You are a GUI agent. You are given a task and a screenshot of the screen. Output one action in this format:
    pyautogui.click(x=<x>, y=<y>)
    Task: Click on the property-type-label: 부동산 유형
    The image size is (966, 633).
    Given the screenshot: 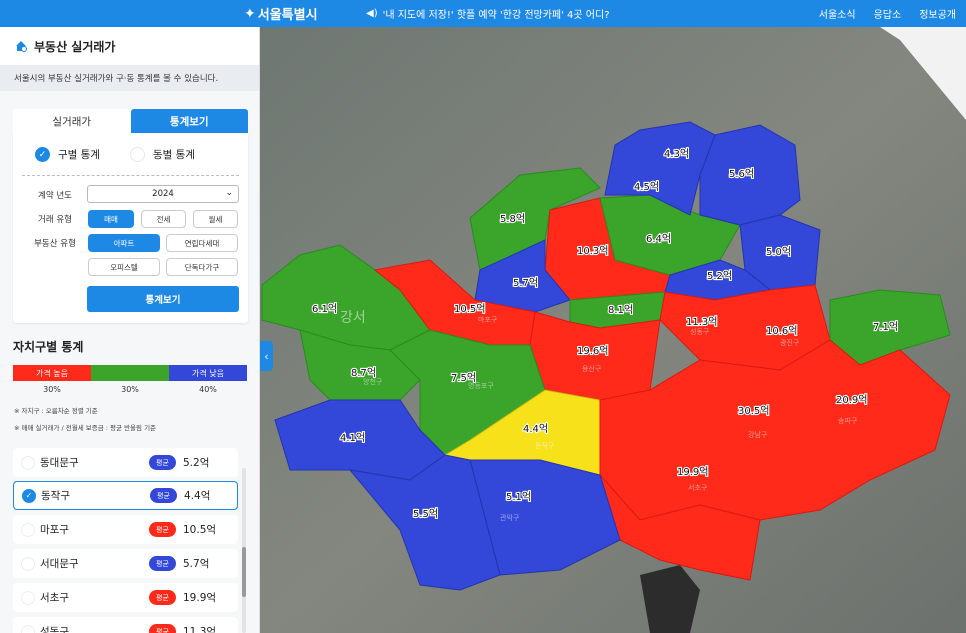 What is the action you would take?
    pyautogui.click(x=55, y=244)
    